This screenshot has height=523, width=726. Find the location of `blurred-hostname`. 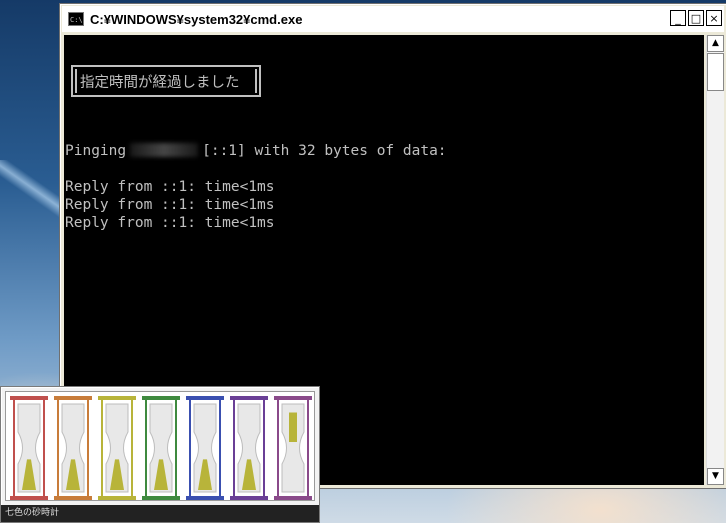

blurred-hostname is located at coordinates (164, 150).